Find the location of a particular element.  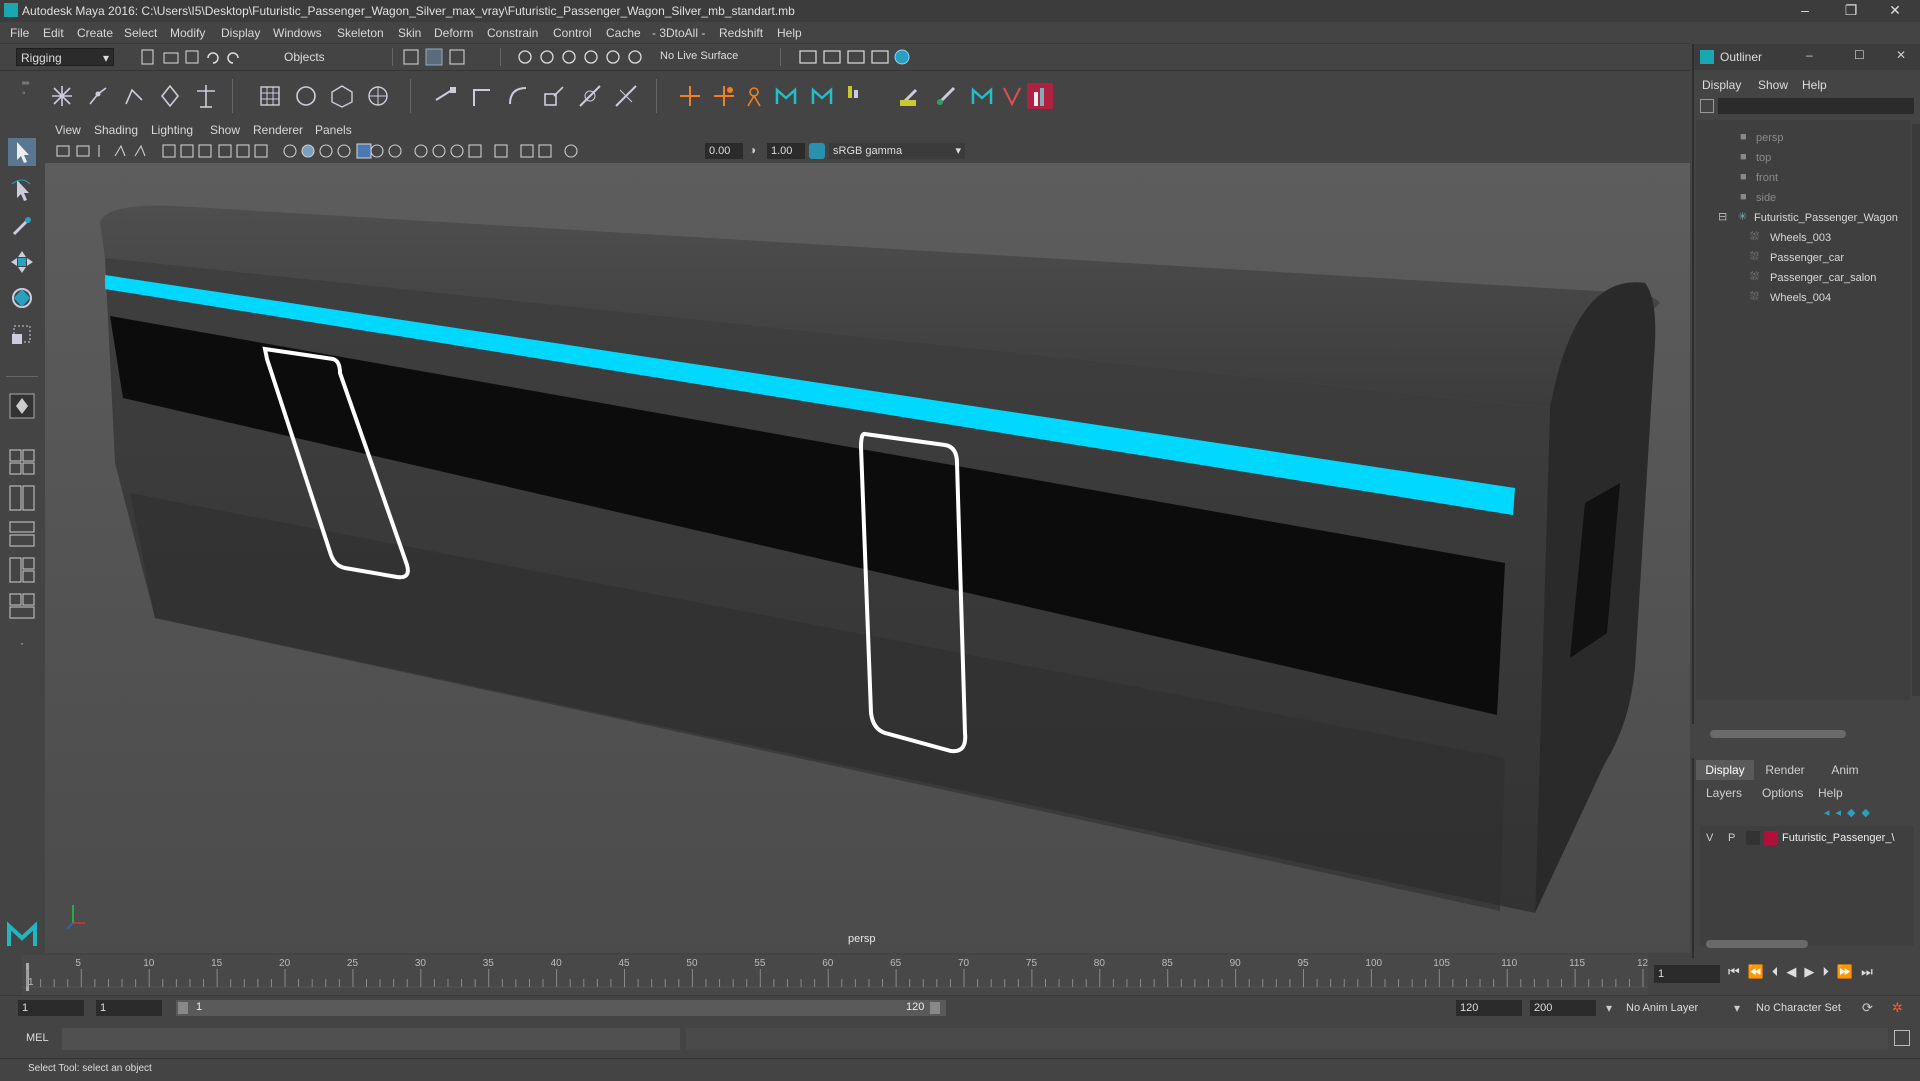

outliner-item-passenger-car: ⛆ Passenger_car is located at coordinates (1806, 258).